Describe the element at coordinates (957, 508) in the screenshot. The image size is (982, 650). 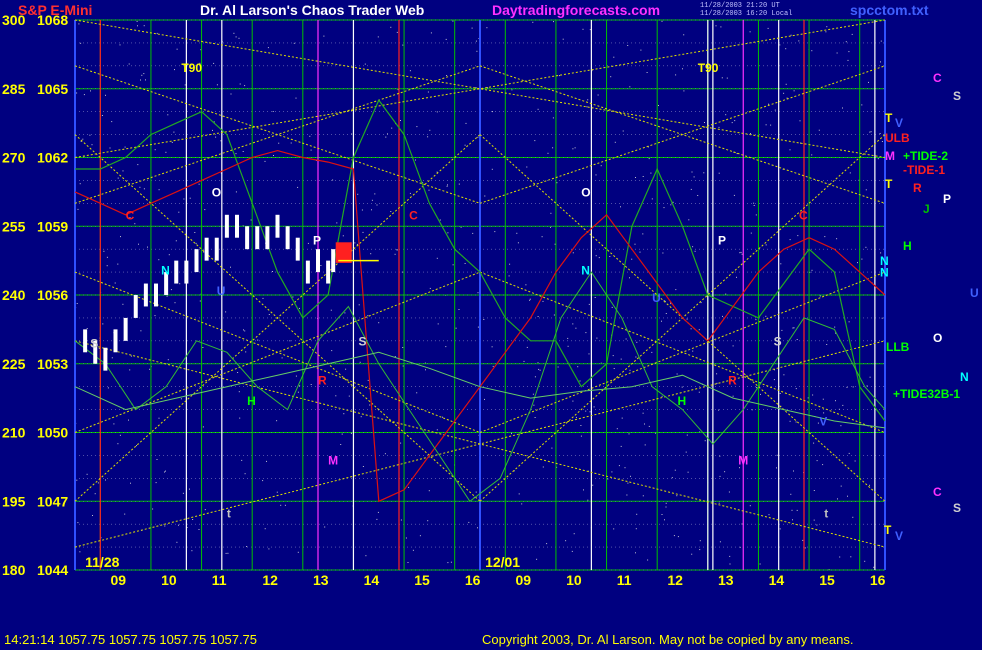
I see `right-label: S` at that location.